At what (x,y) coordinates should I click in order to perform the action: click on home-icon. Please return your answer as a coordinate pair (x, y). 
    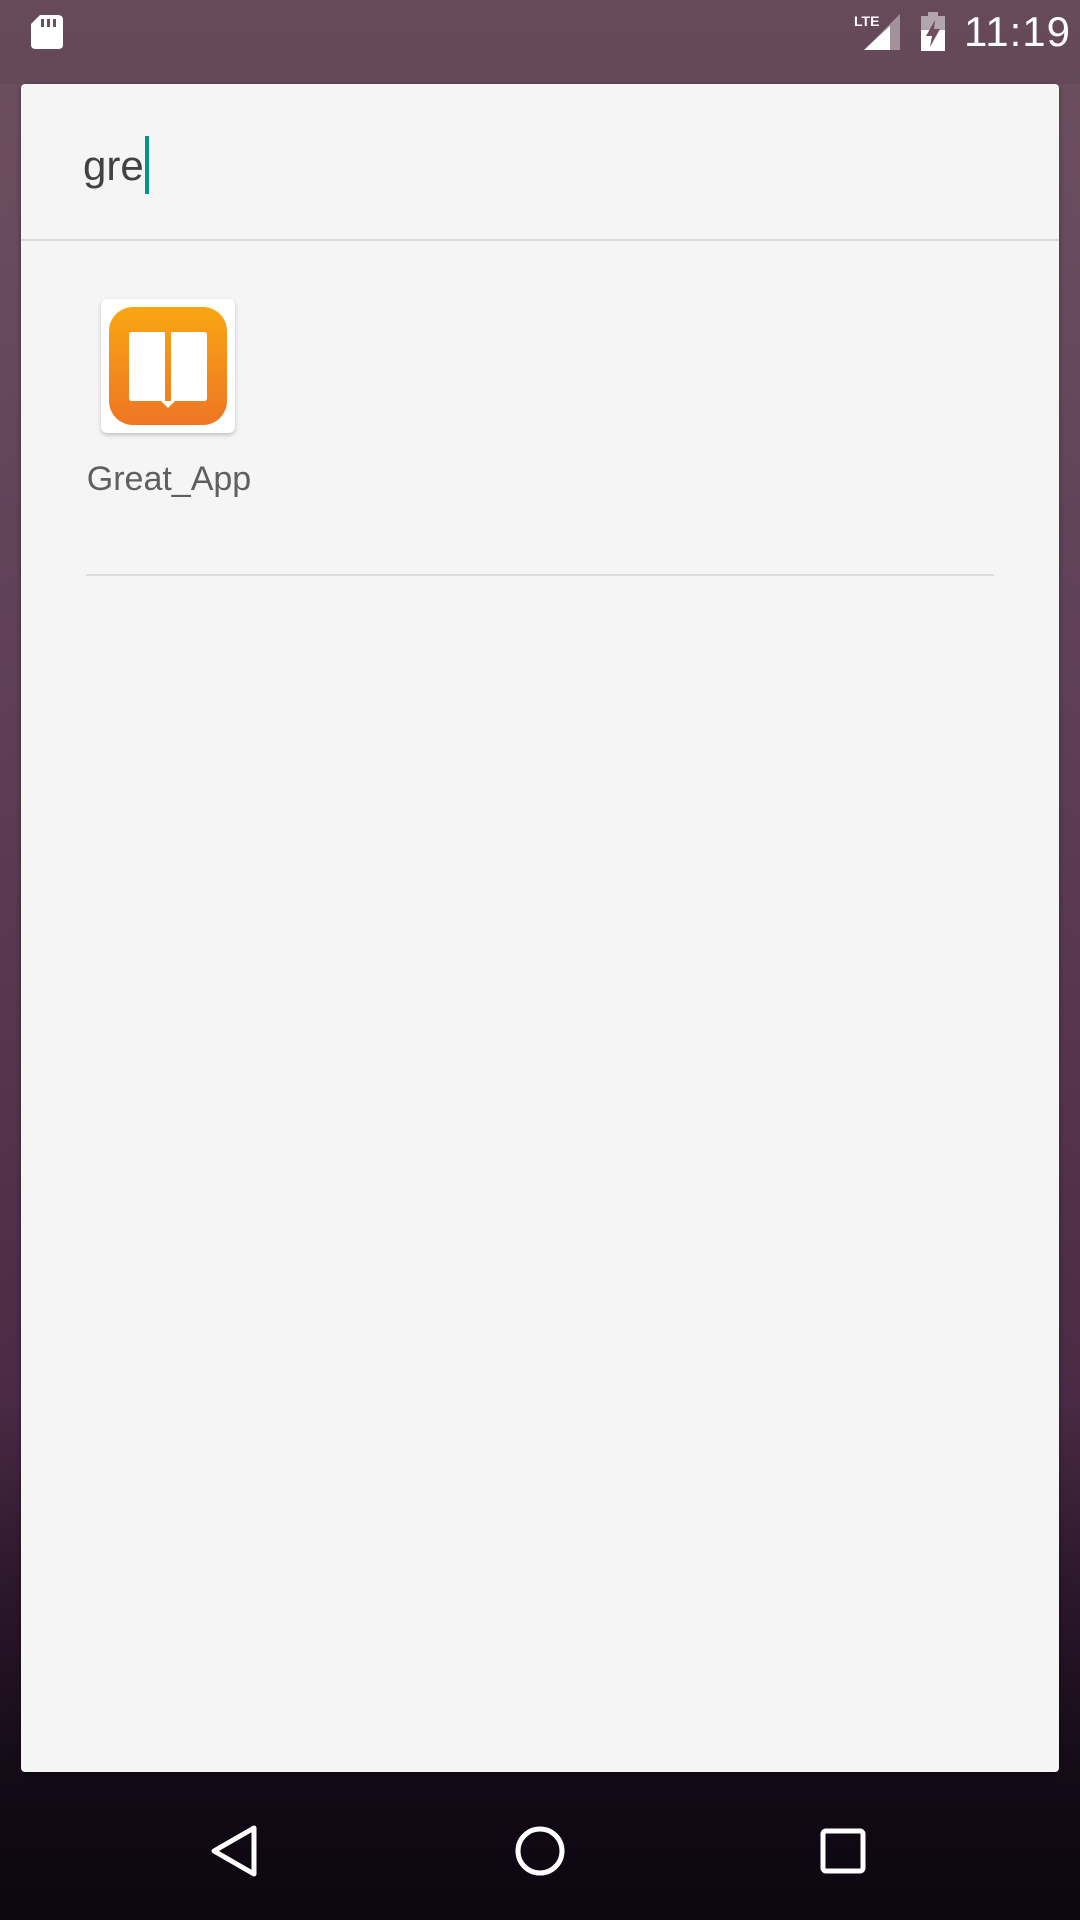
    Looking at the image, I should click on (540, 1851).